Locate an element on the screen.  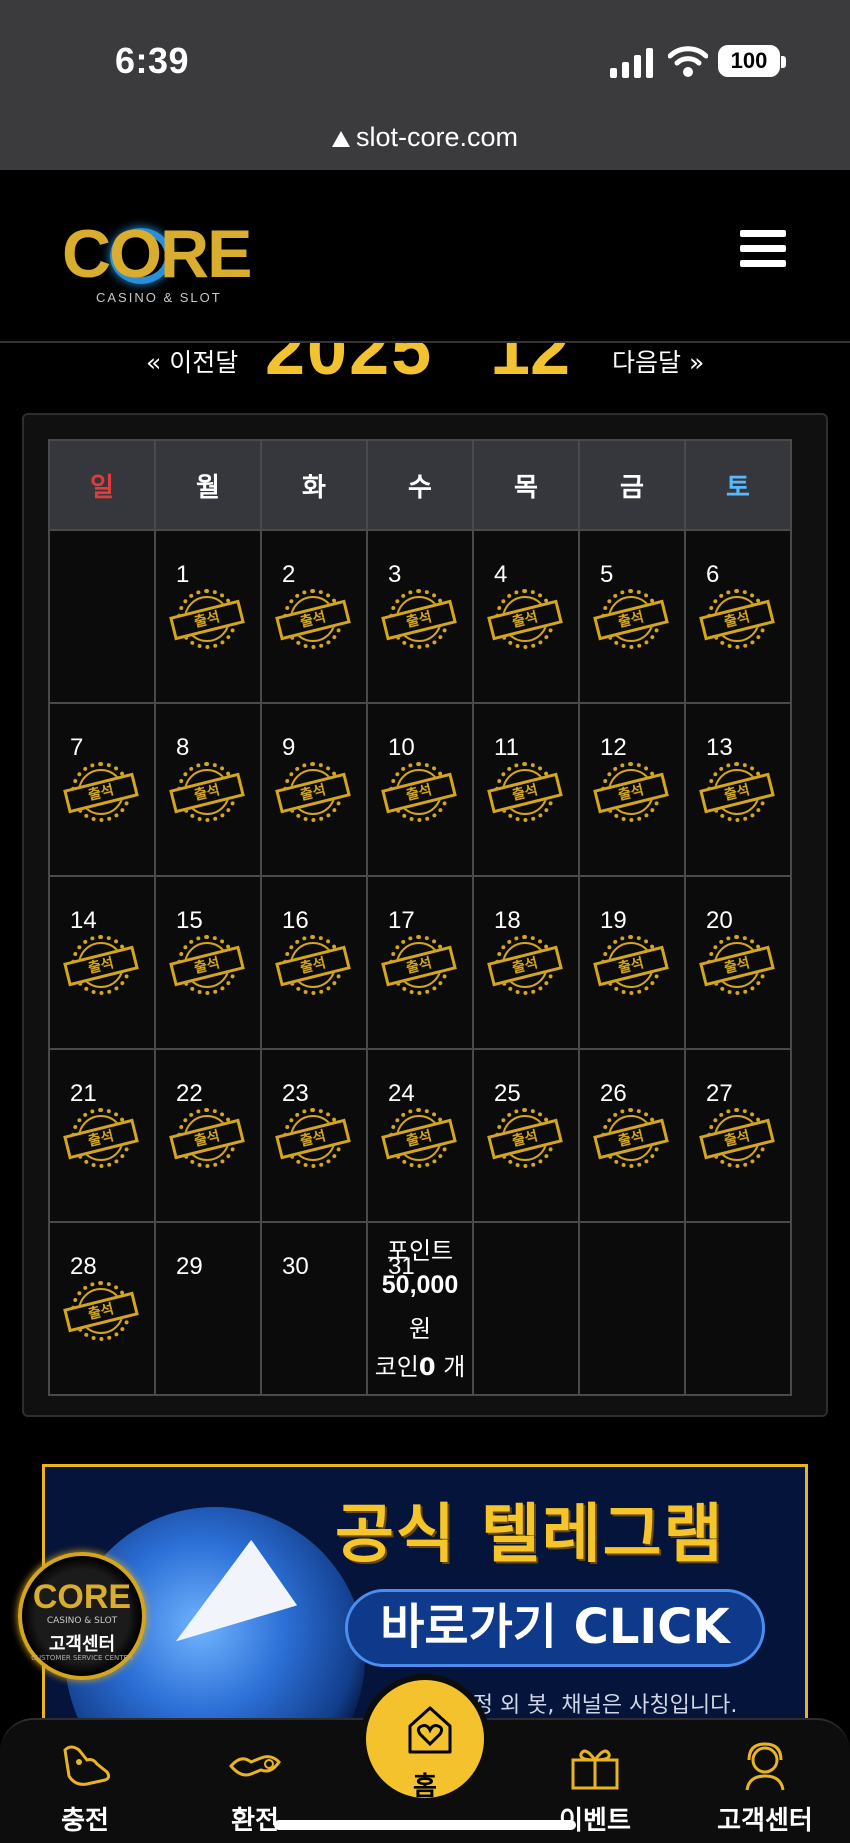
day-number: 1 is located at coordinates (183, 574).